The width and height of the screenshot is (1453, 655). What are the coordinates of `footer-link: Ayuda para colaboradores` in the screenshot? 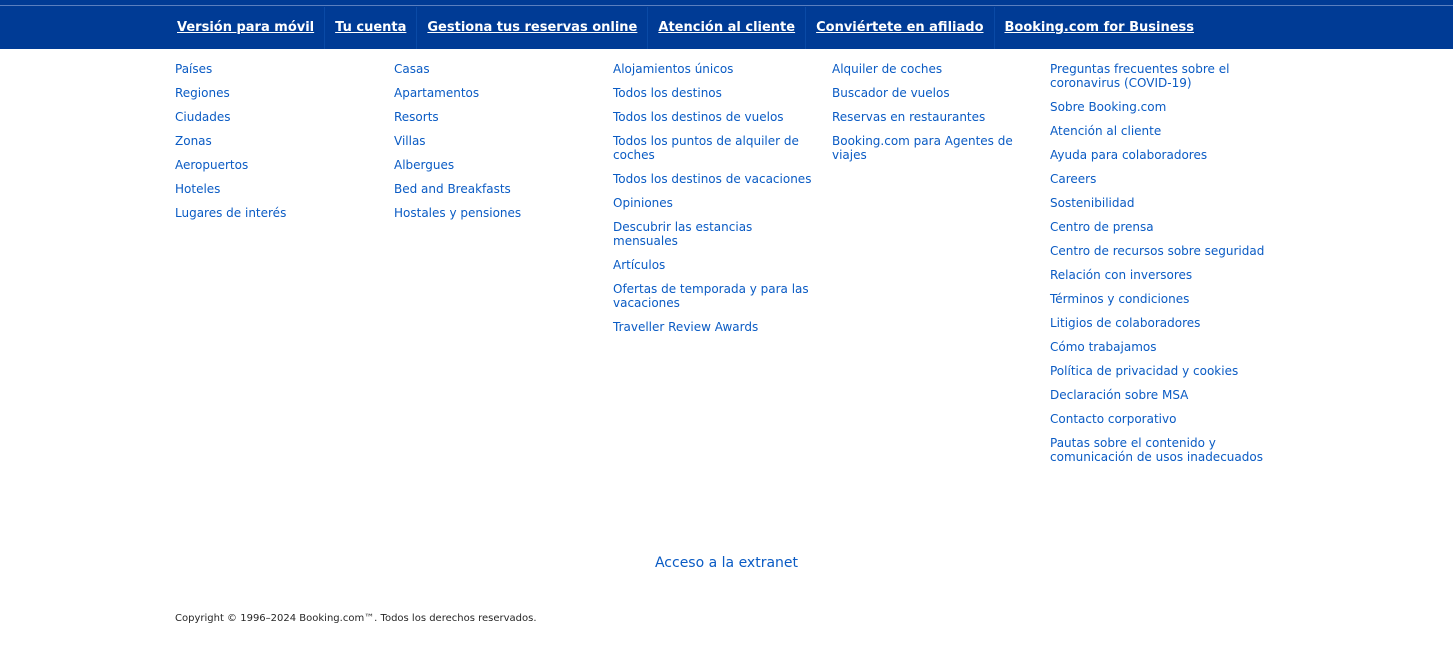 It's located at (1157, 155).